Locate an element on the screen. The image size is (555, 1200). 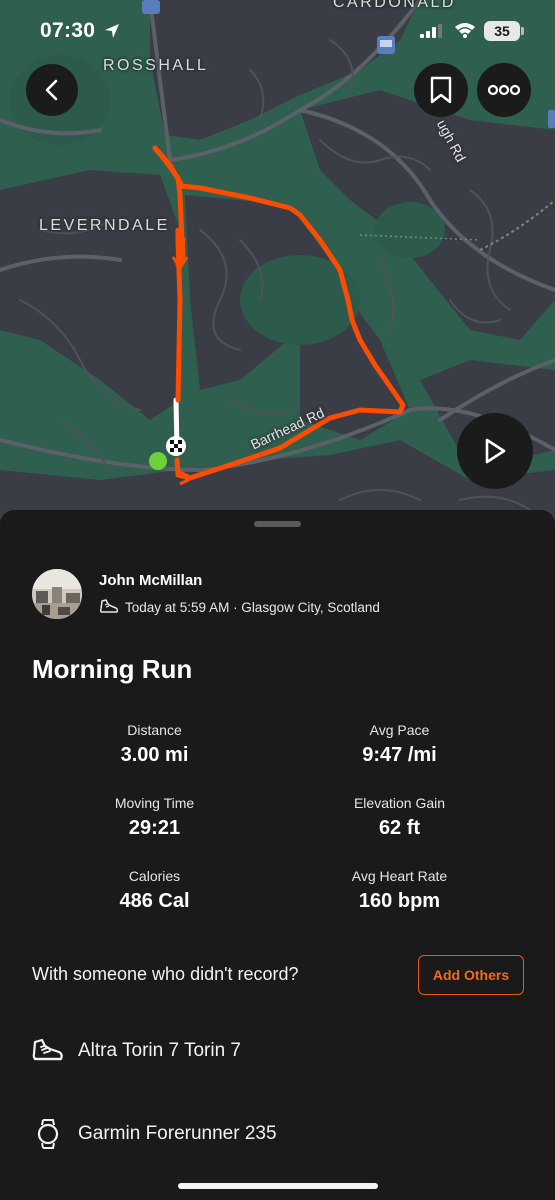
shoe-icon is located at coordinates (47, 1049).